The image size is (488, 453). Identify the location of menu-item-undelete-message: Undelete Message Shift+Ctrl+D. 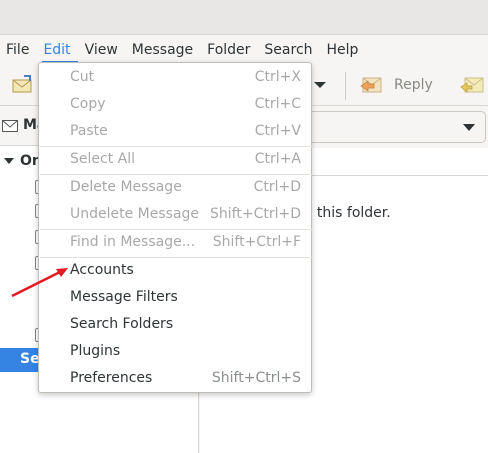
(175, 215).